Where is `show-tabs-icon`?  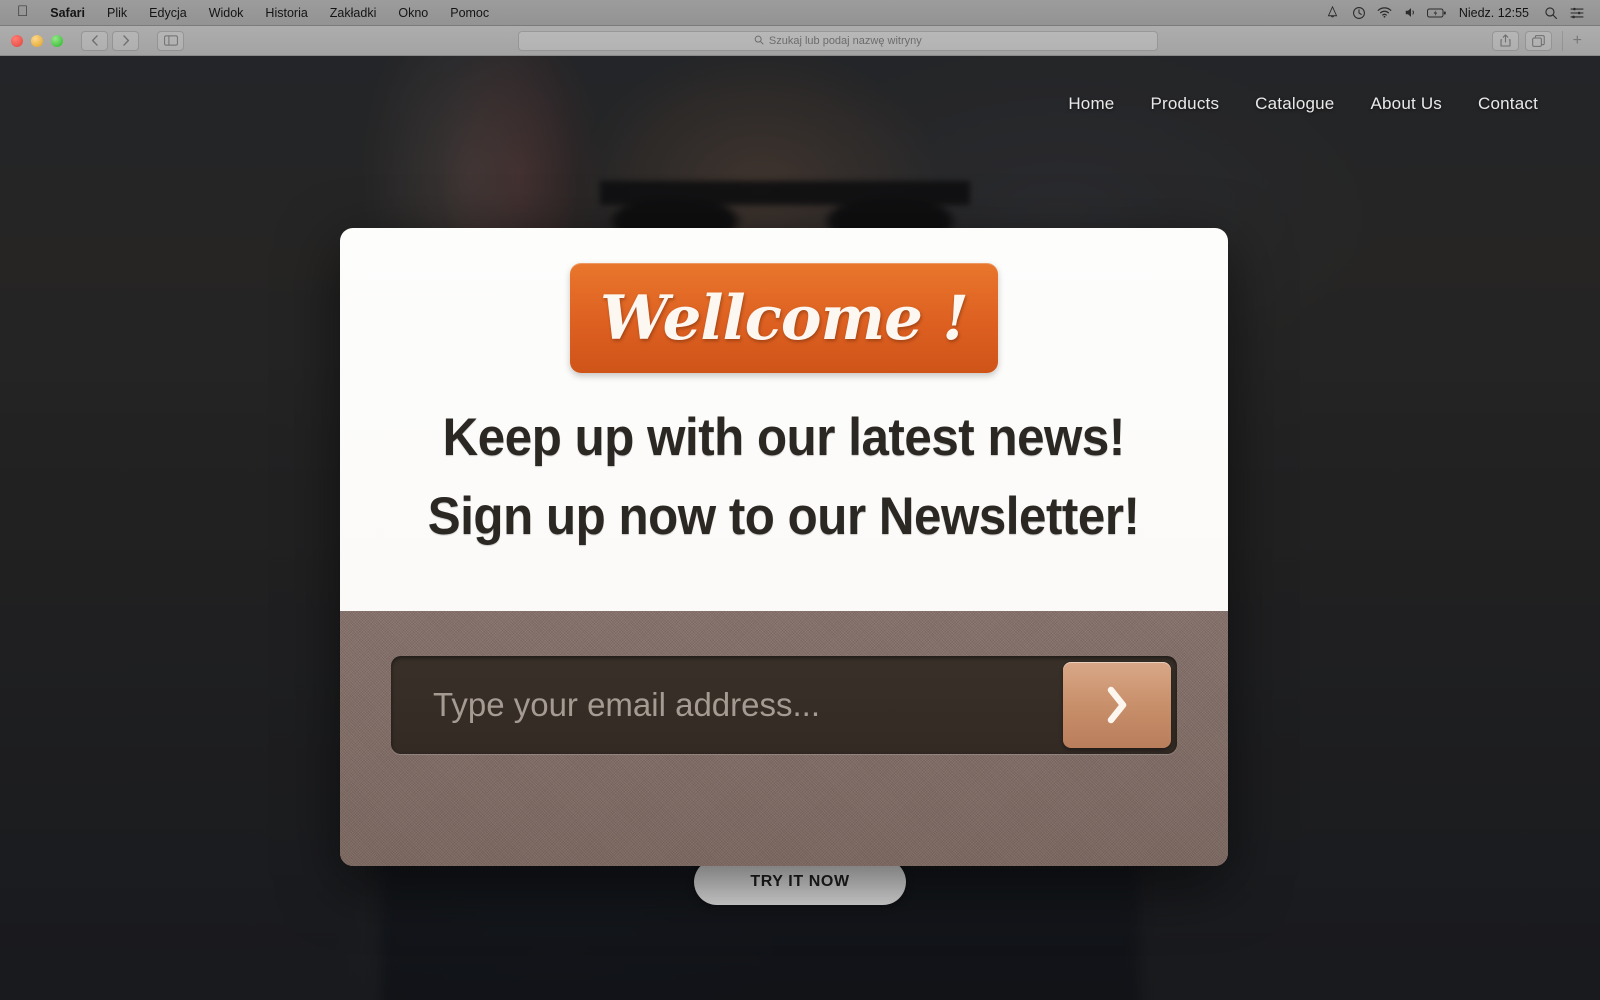 show-tabs-icon is located at coordinates (1538, 40).